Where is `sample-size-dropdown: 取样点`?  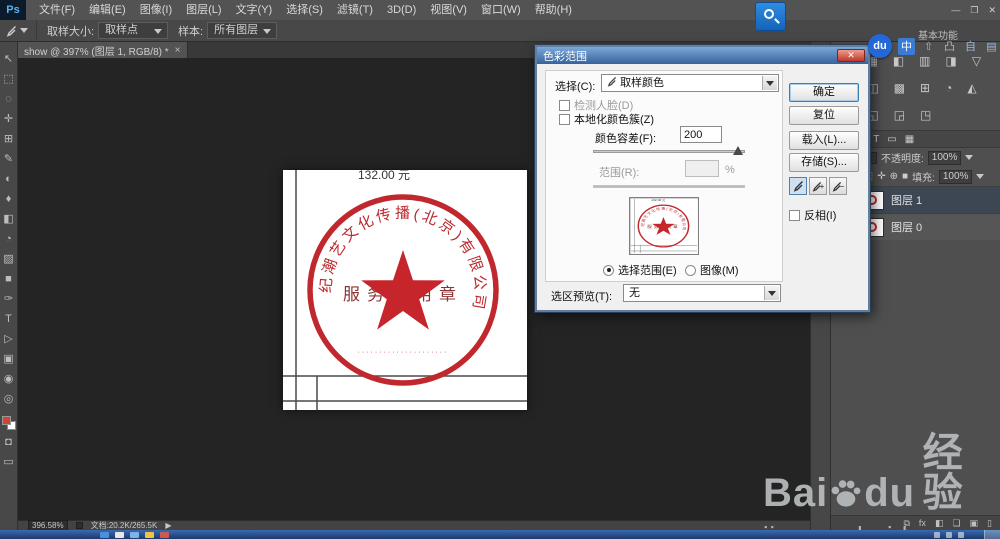 sample-size-dropdown: 取样点 is located at coordinates (133, 30).